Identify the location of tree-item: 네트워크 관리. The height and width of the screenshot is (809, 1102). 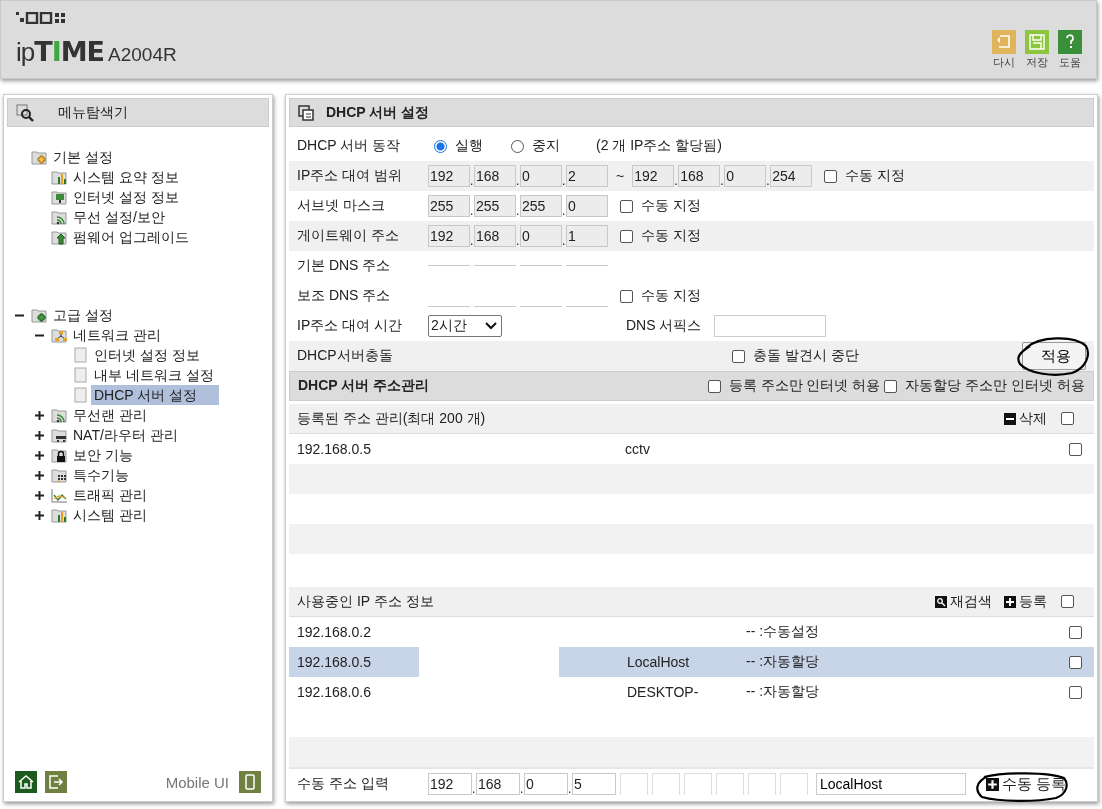
(117, 335).